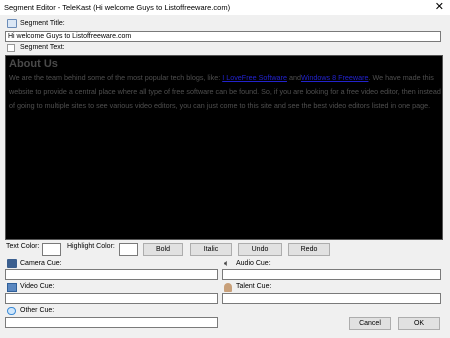 The width and height of the screenshot is (450, 338). What do you see at coordinates (37, 310) in the screenshot?
I see `other-cue-label: Other Cue:` at bounding box center [37, 310].